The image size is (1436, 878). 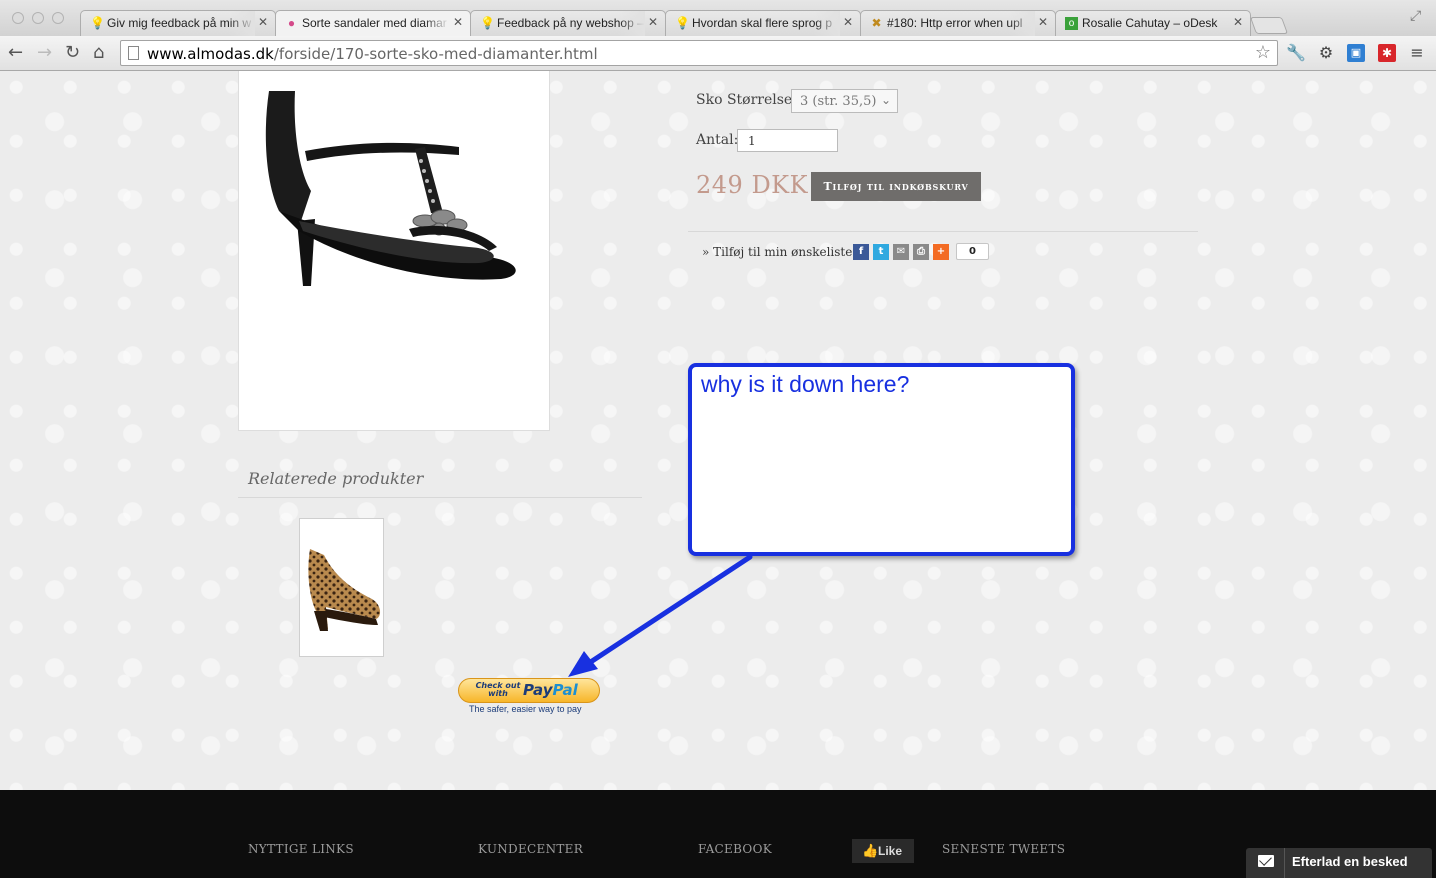 I want to click on tab-odesk: o Rosalie Cahutay – oDesk ✕, so click(x=1153, y=23).